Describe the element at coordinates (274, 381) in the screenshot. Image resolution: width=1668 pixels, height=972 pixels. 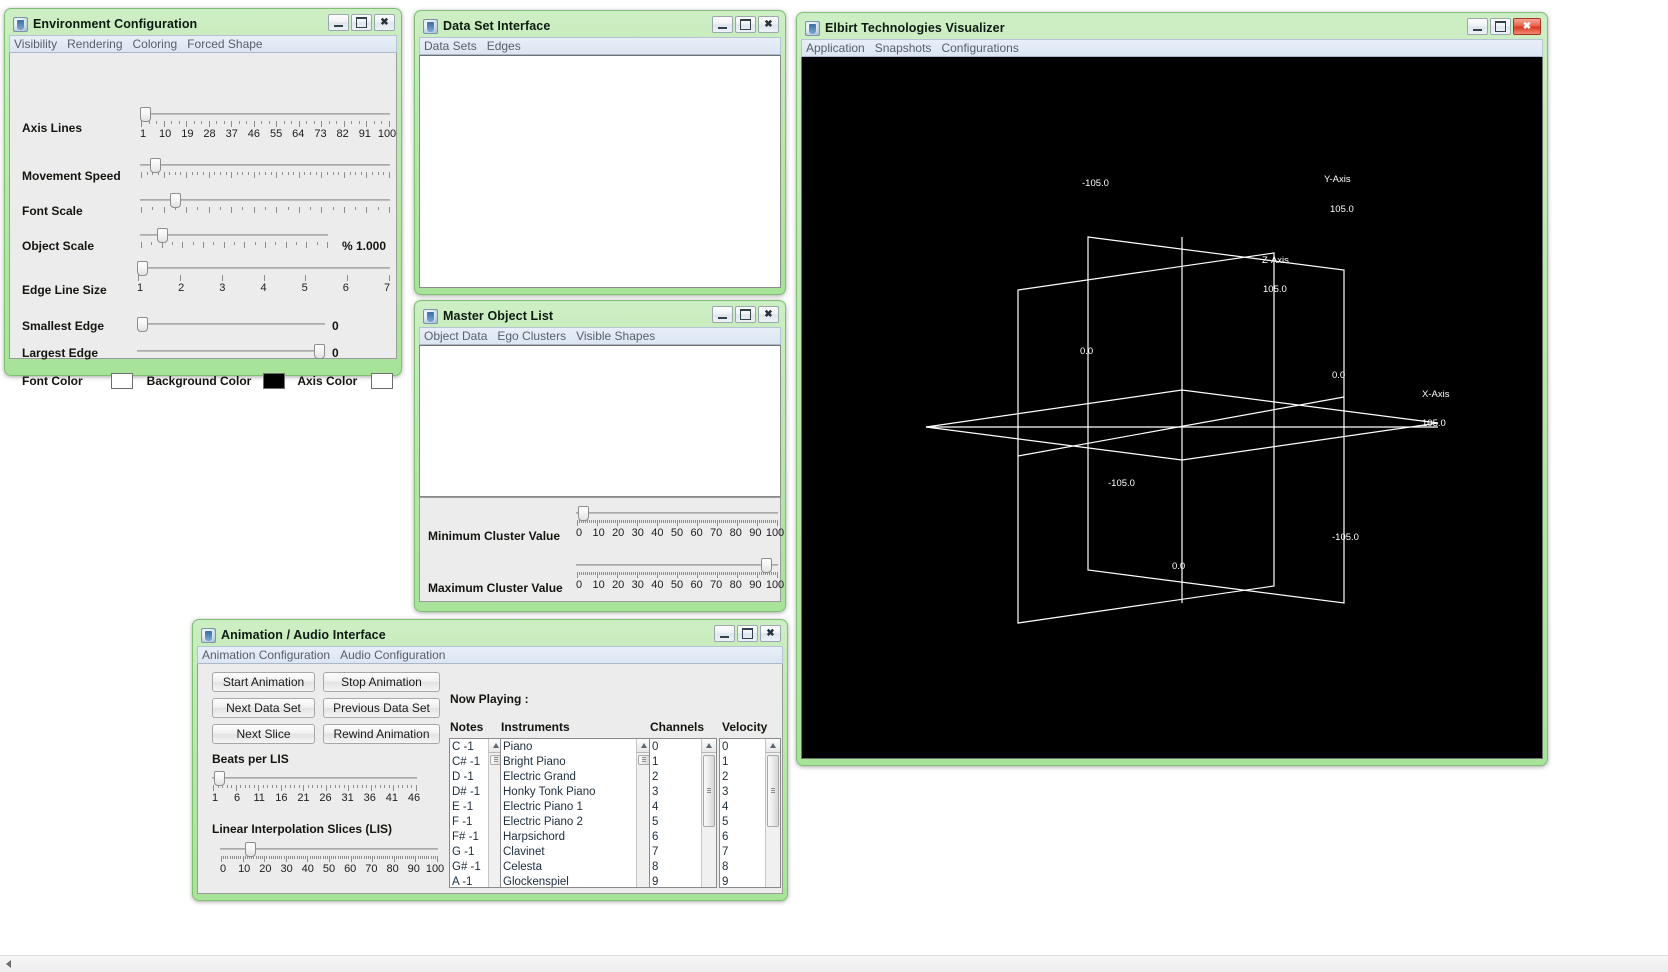
I see `background-color-swatch` at that location.